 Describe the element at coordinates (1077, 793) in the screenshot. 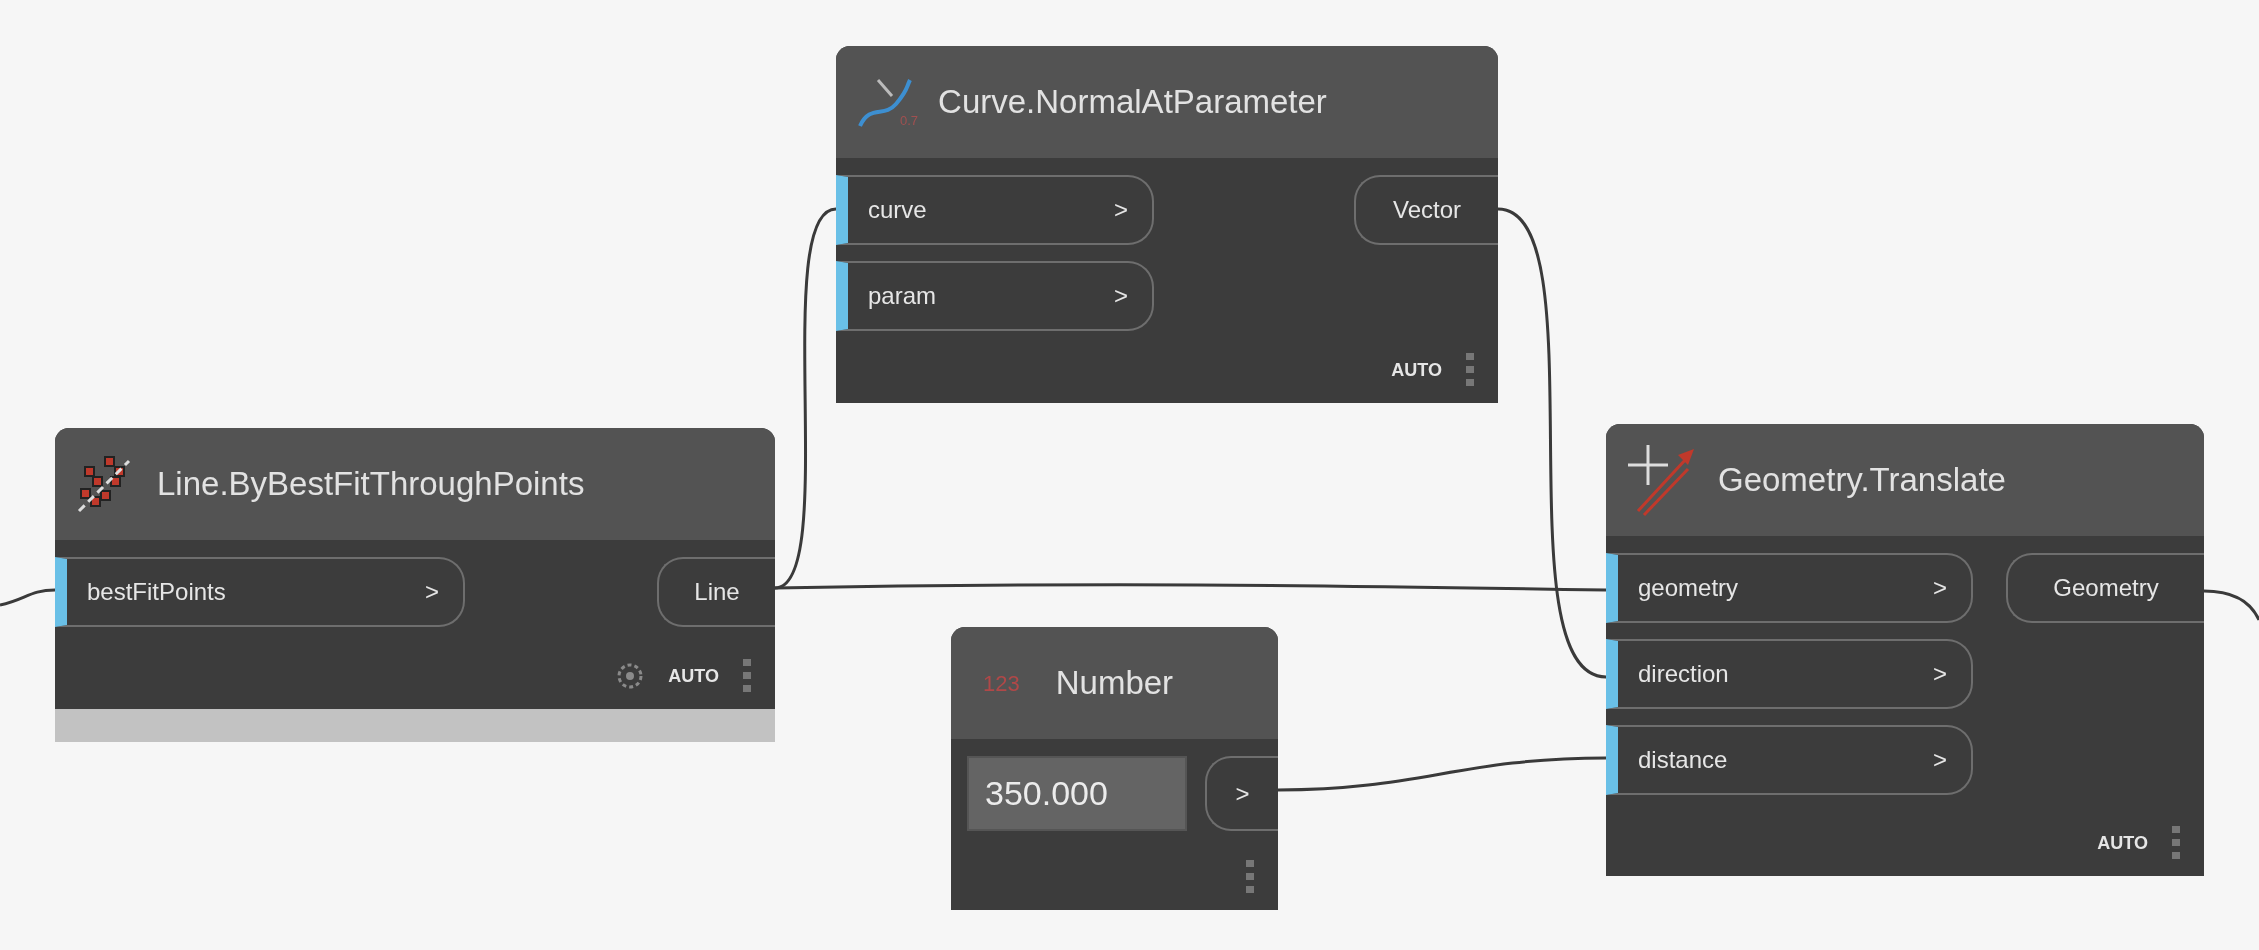

I see `number-input: 350.000` at that location.